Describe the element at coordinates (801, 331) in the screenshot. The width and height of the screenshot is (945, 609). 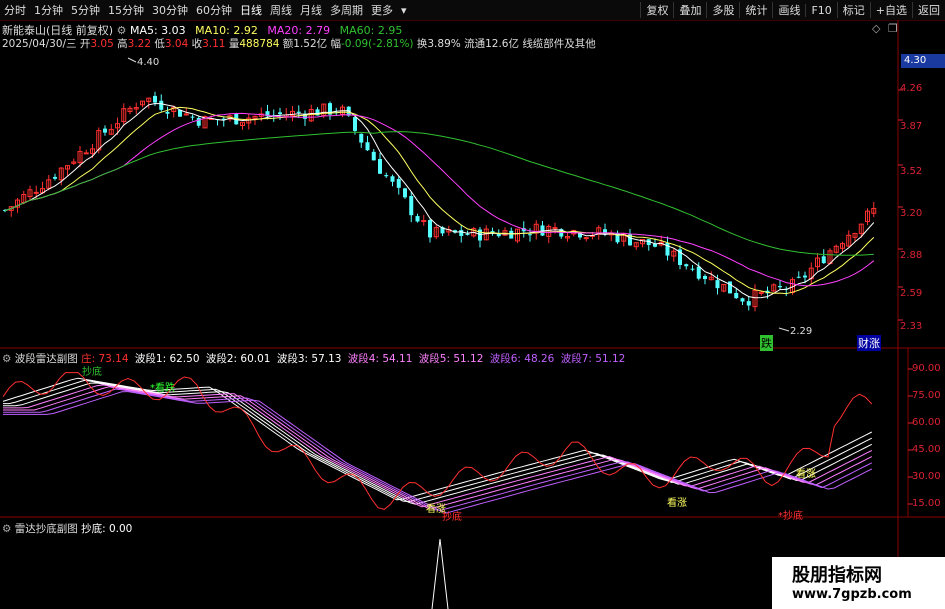
I see `low-annotation: 2.29` at that location.